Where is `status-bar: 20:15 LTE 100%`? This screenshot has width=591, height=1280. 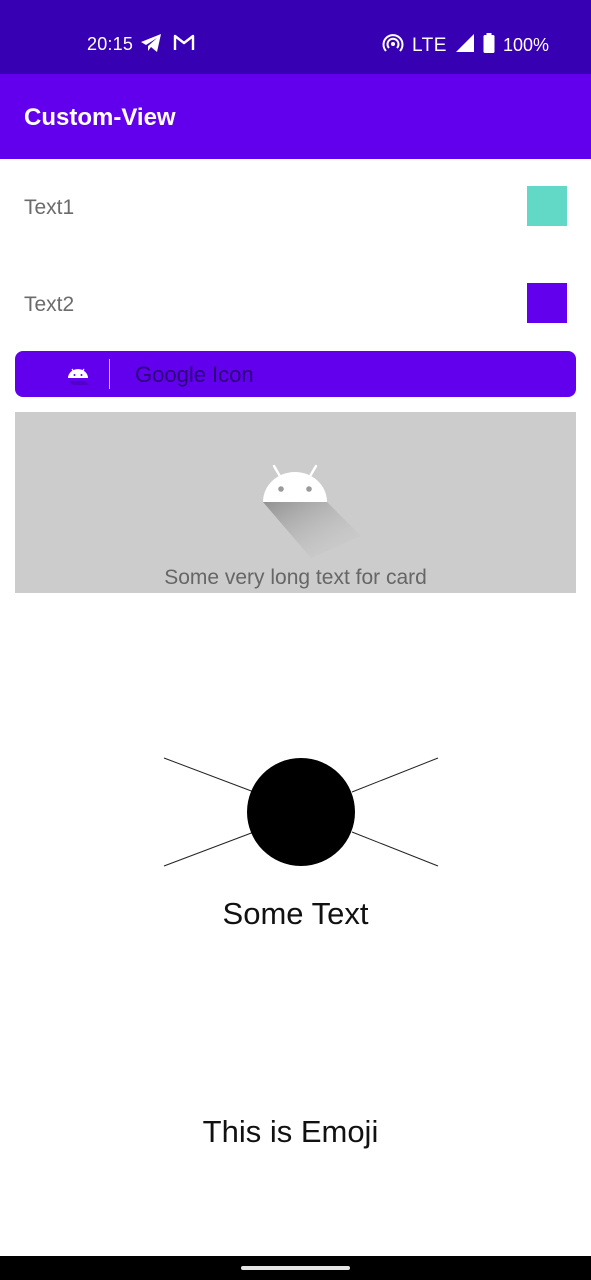 status-bar: 20:15 LTE 100% is located at coordinates (295, 37).